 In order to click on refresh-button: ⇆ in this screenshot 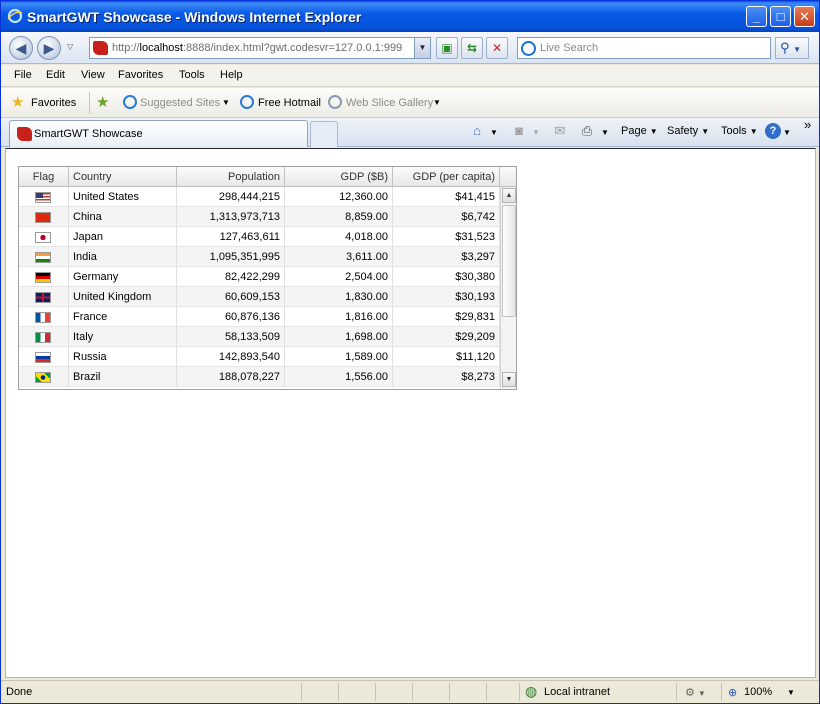, I will do `click(472, 48)`.